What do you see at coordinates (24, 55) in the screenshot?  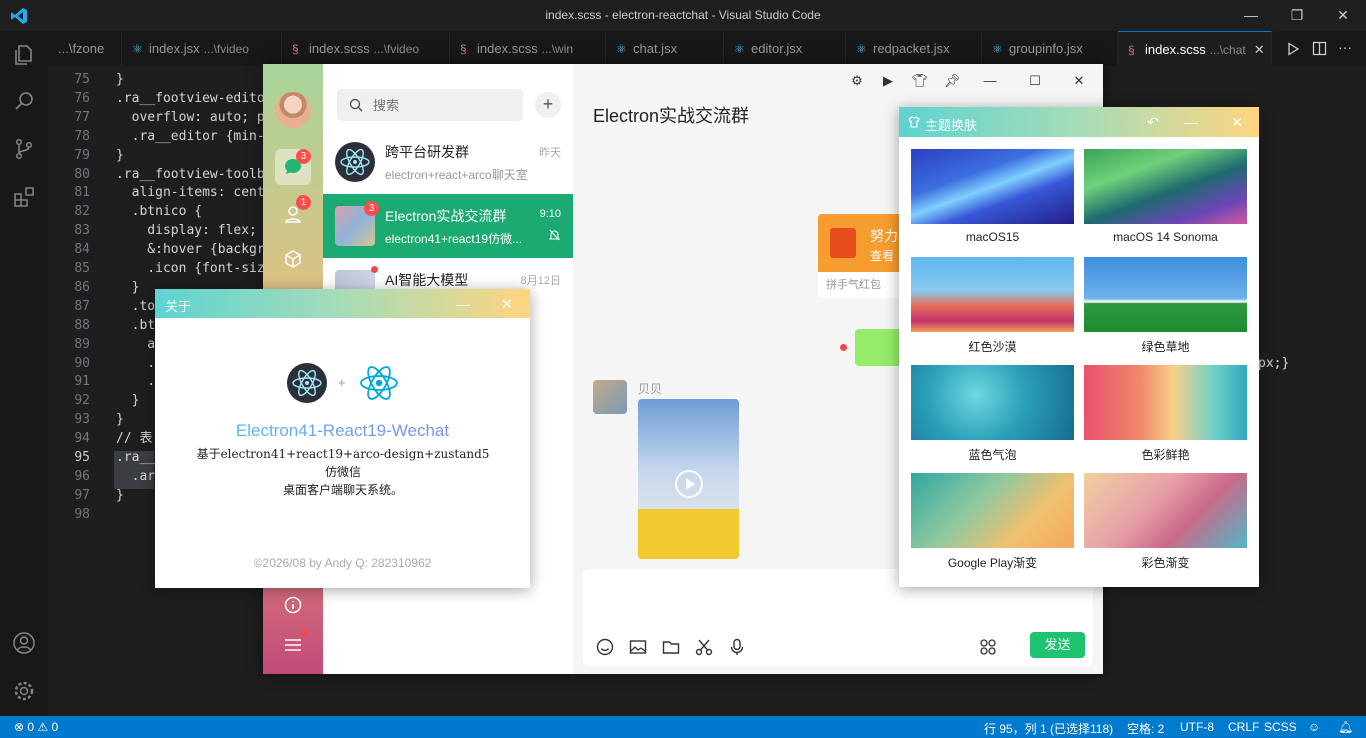 I see `explorer-icon` at bounding box center [24, 55].